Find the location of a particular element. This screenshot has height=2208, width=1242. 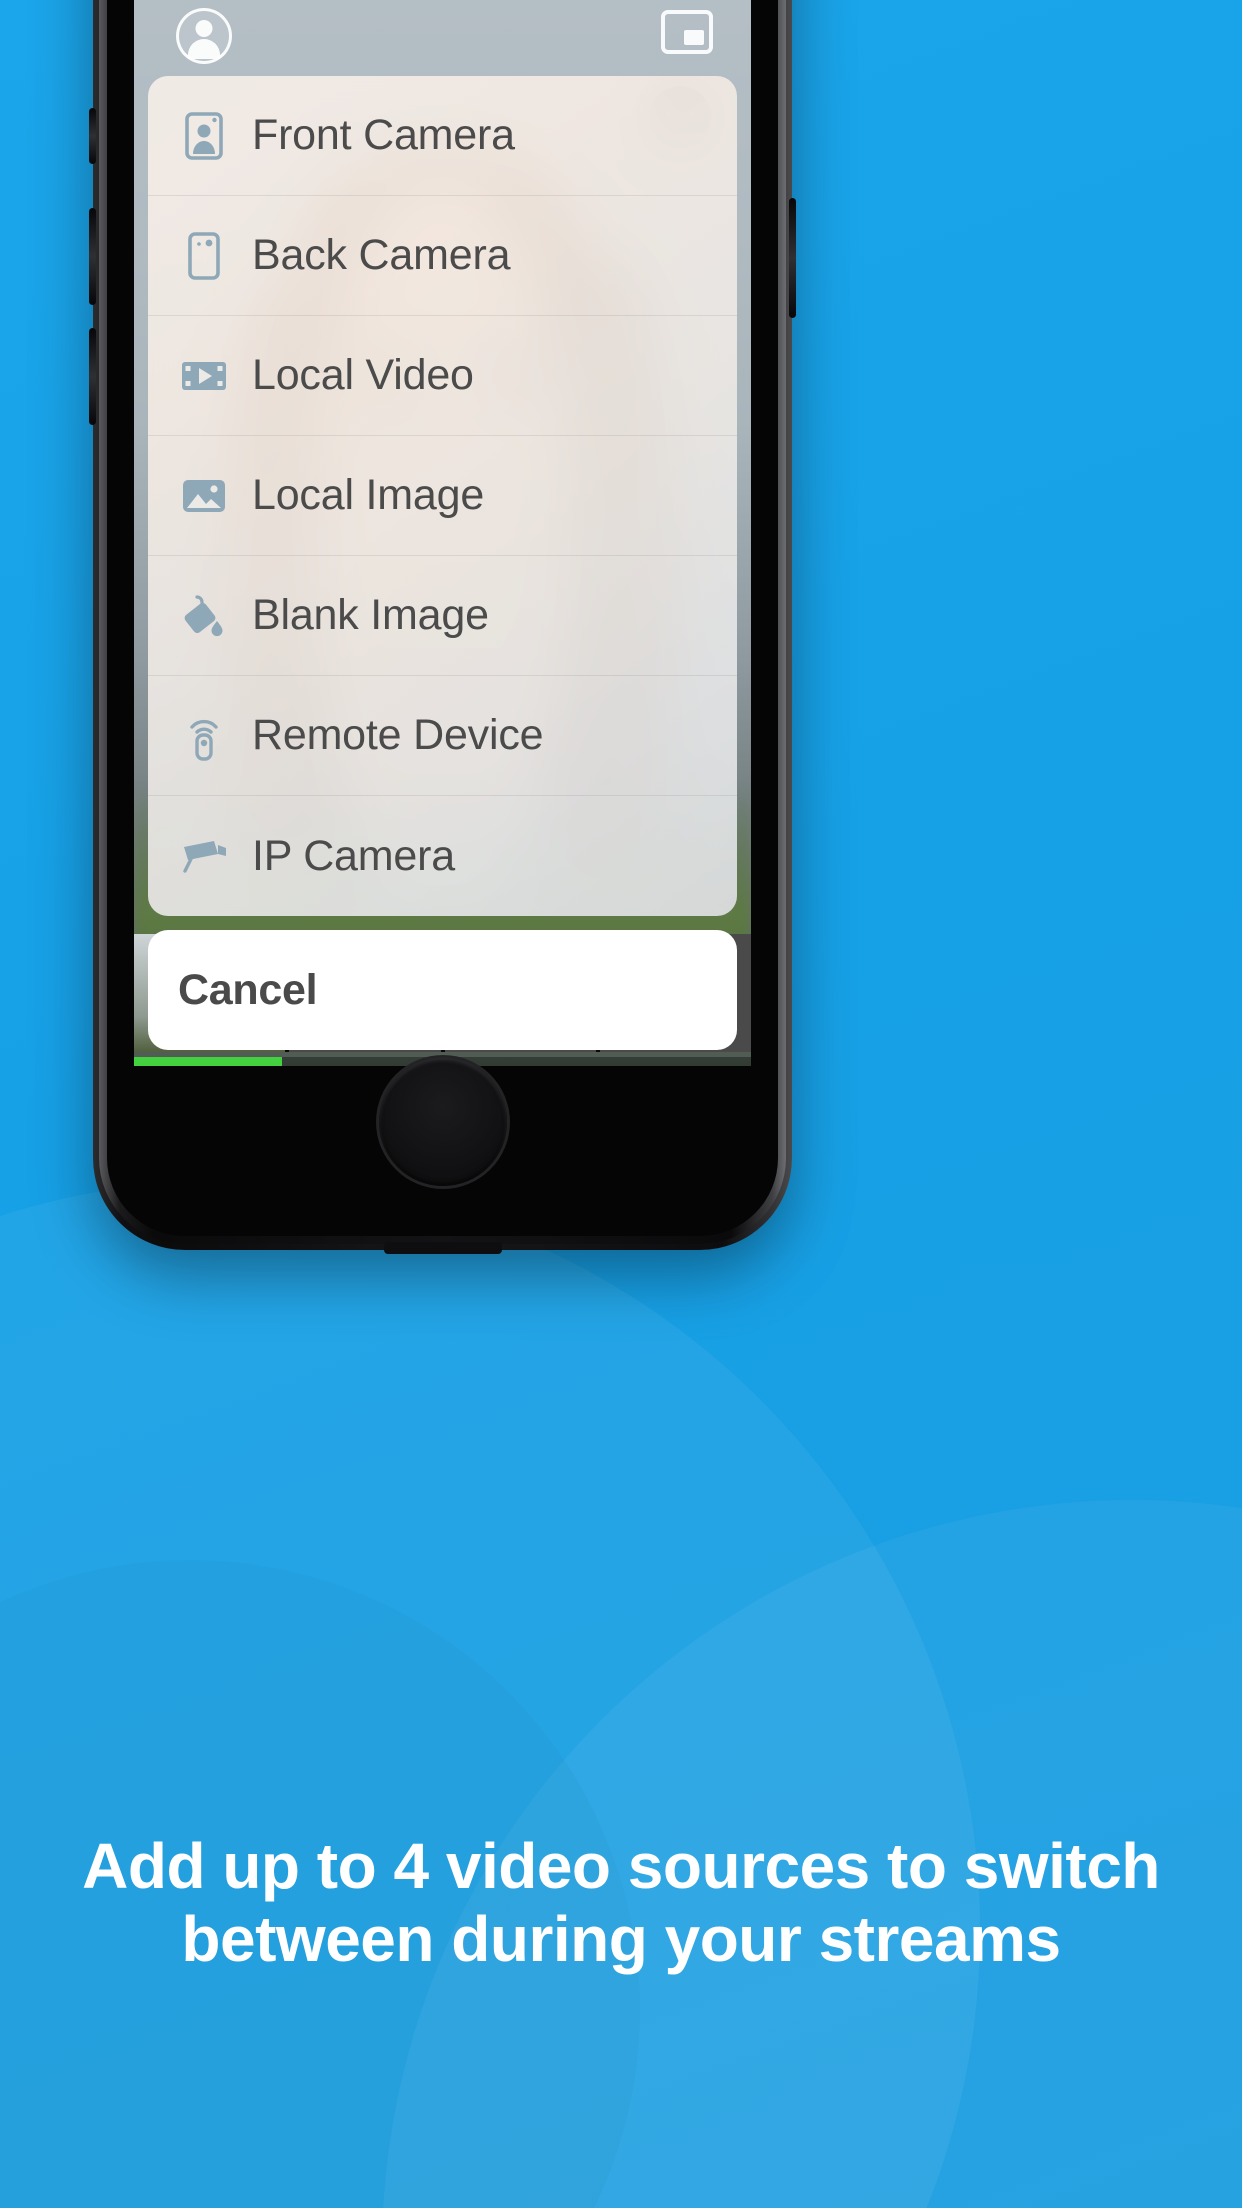

action-sheet-item-label: Local Image is located at coordinates (368, 495).